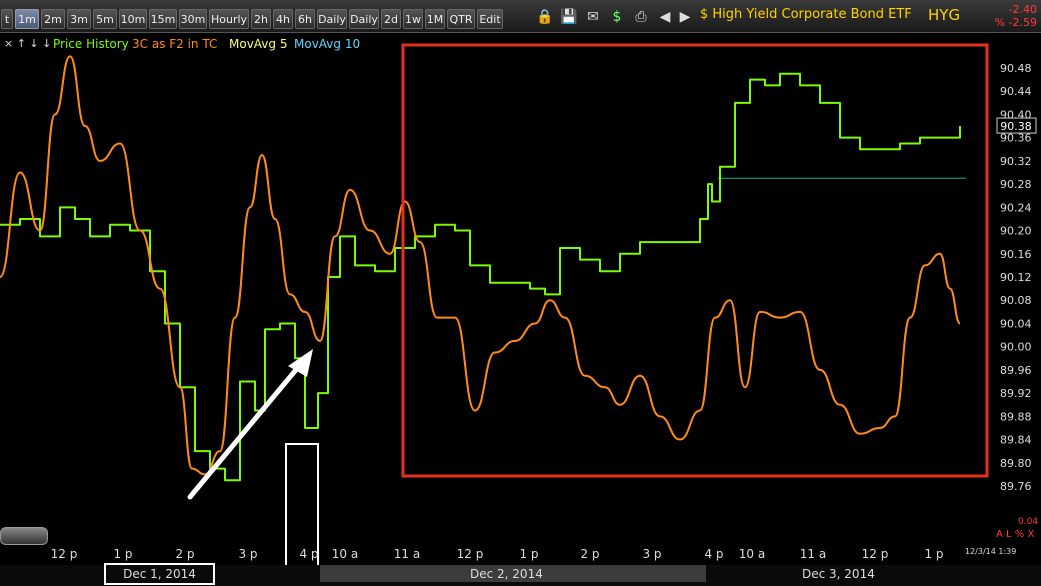  I want to click on timeframe-button-11: 6h, so click(305, 19).